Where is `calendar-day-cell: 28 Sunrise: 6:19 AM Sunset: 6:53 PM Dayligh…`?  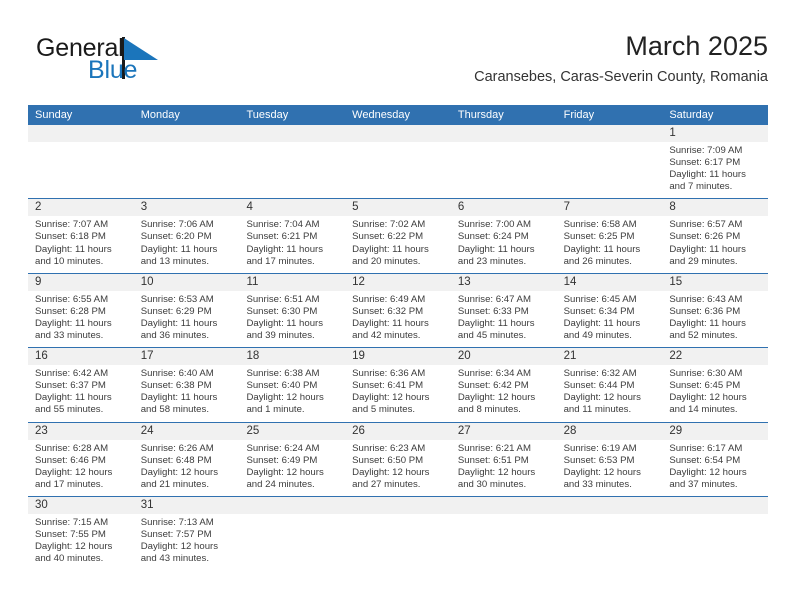 calendar-day-cell: 28 Sunrise: 6:19 AM Sunset: 6:53 PM Dayligh… is located at coordinates (609, 459).